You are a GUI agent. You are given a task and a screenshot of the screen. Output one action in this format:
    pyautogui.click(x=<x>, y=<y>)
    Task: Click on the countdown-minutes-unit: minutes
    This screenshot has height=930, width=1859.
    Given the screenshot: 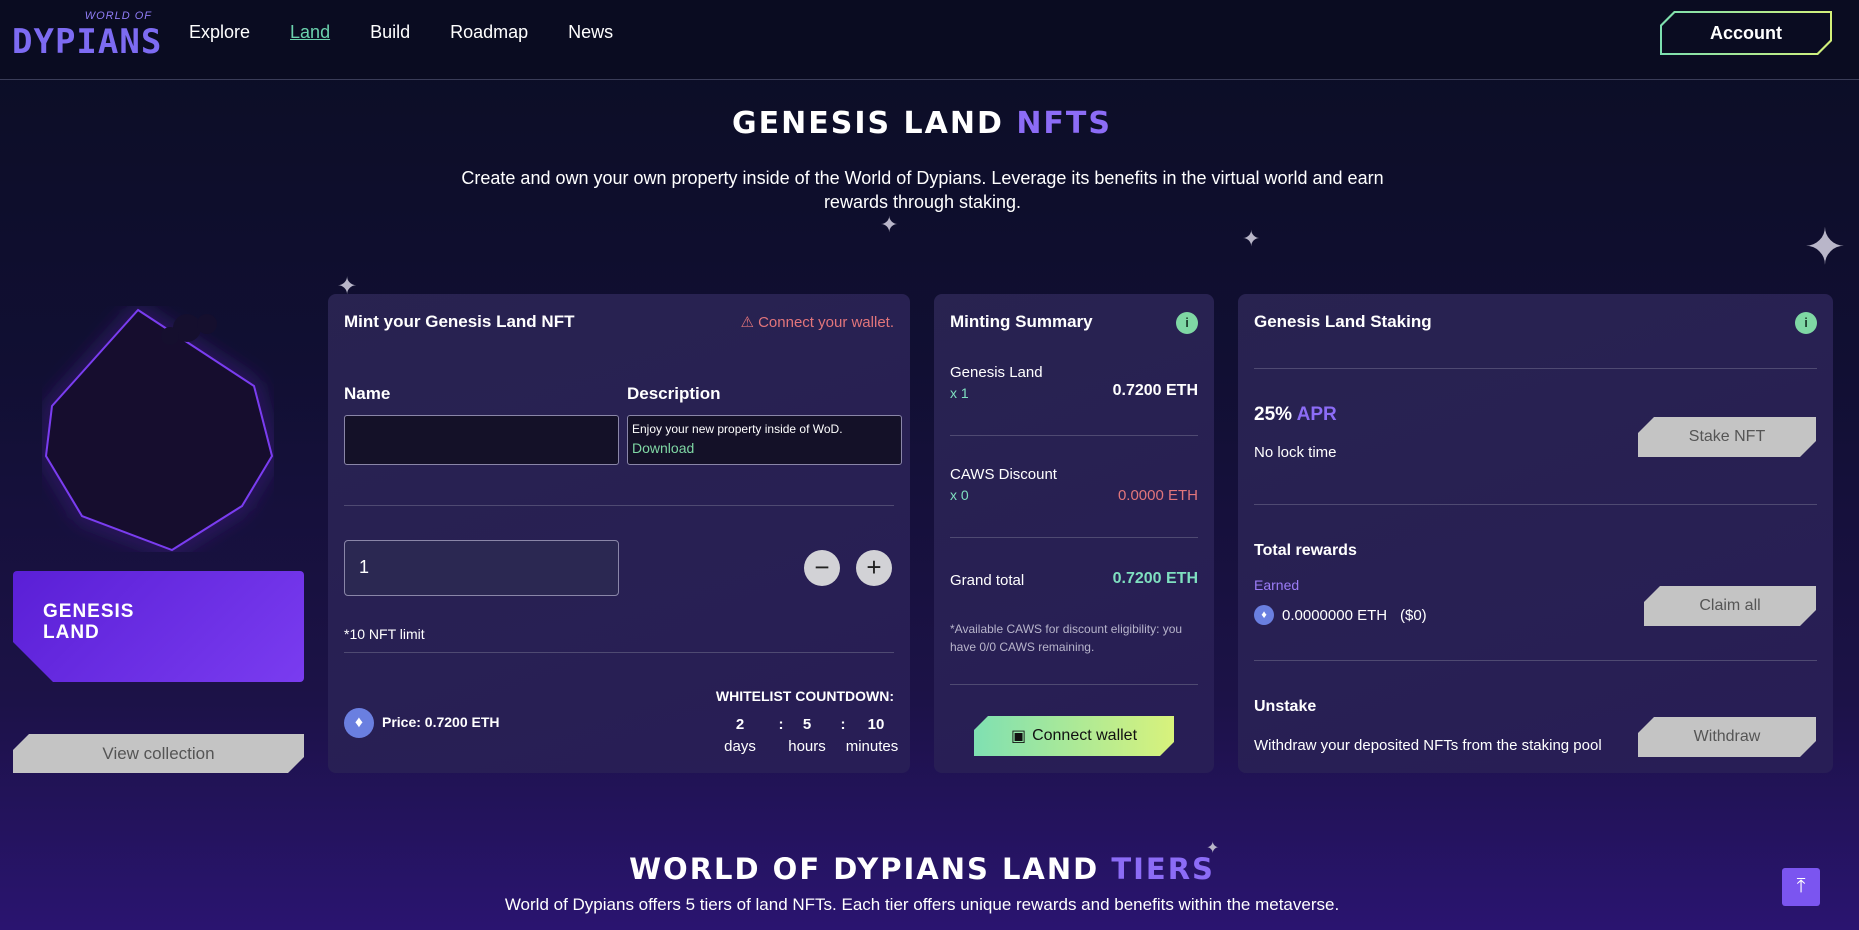 What is the action you would take?
    pyautogui.click(x=872, y=746)
    